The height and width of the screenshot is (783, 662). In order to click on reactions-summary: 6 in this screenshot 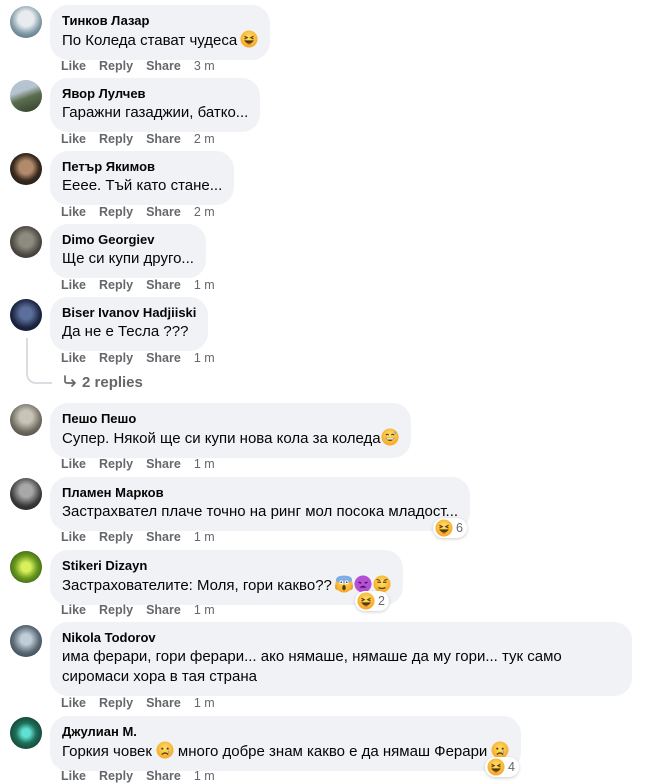, I will do `click(450, 528)`.